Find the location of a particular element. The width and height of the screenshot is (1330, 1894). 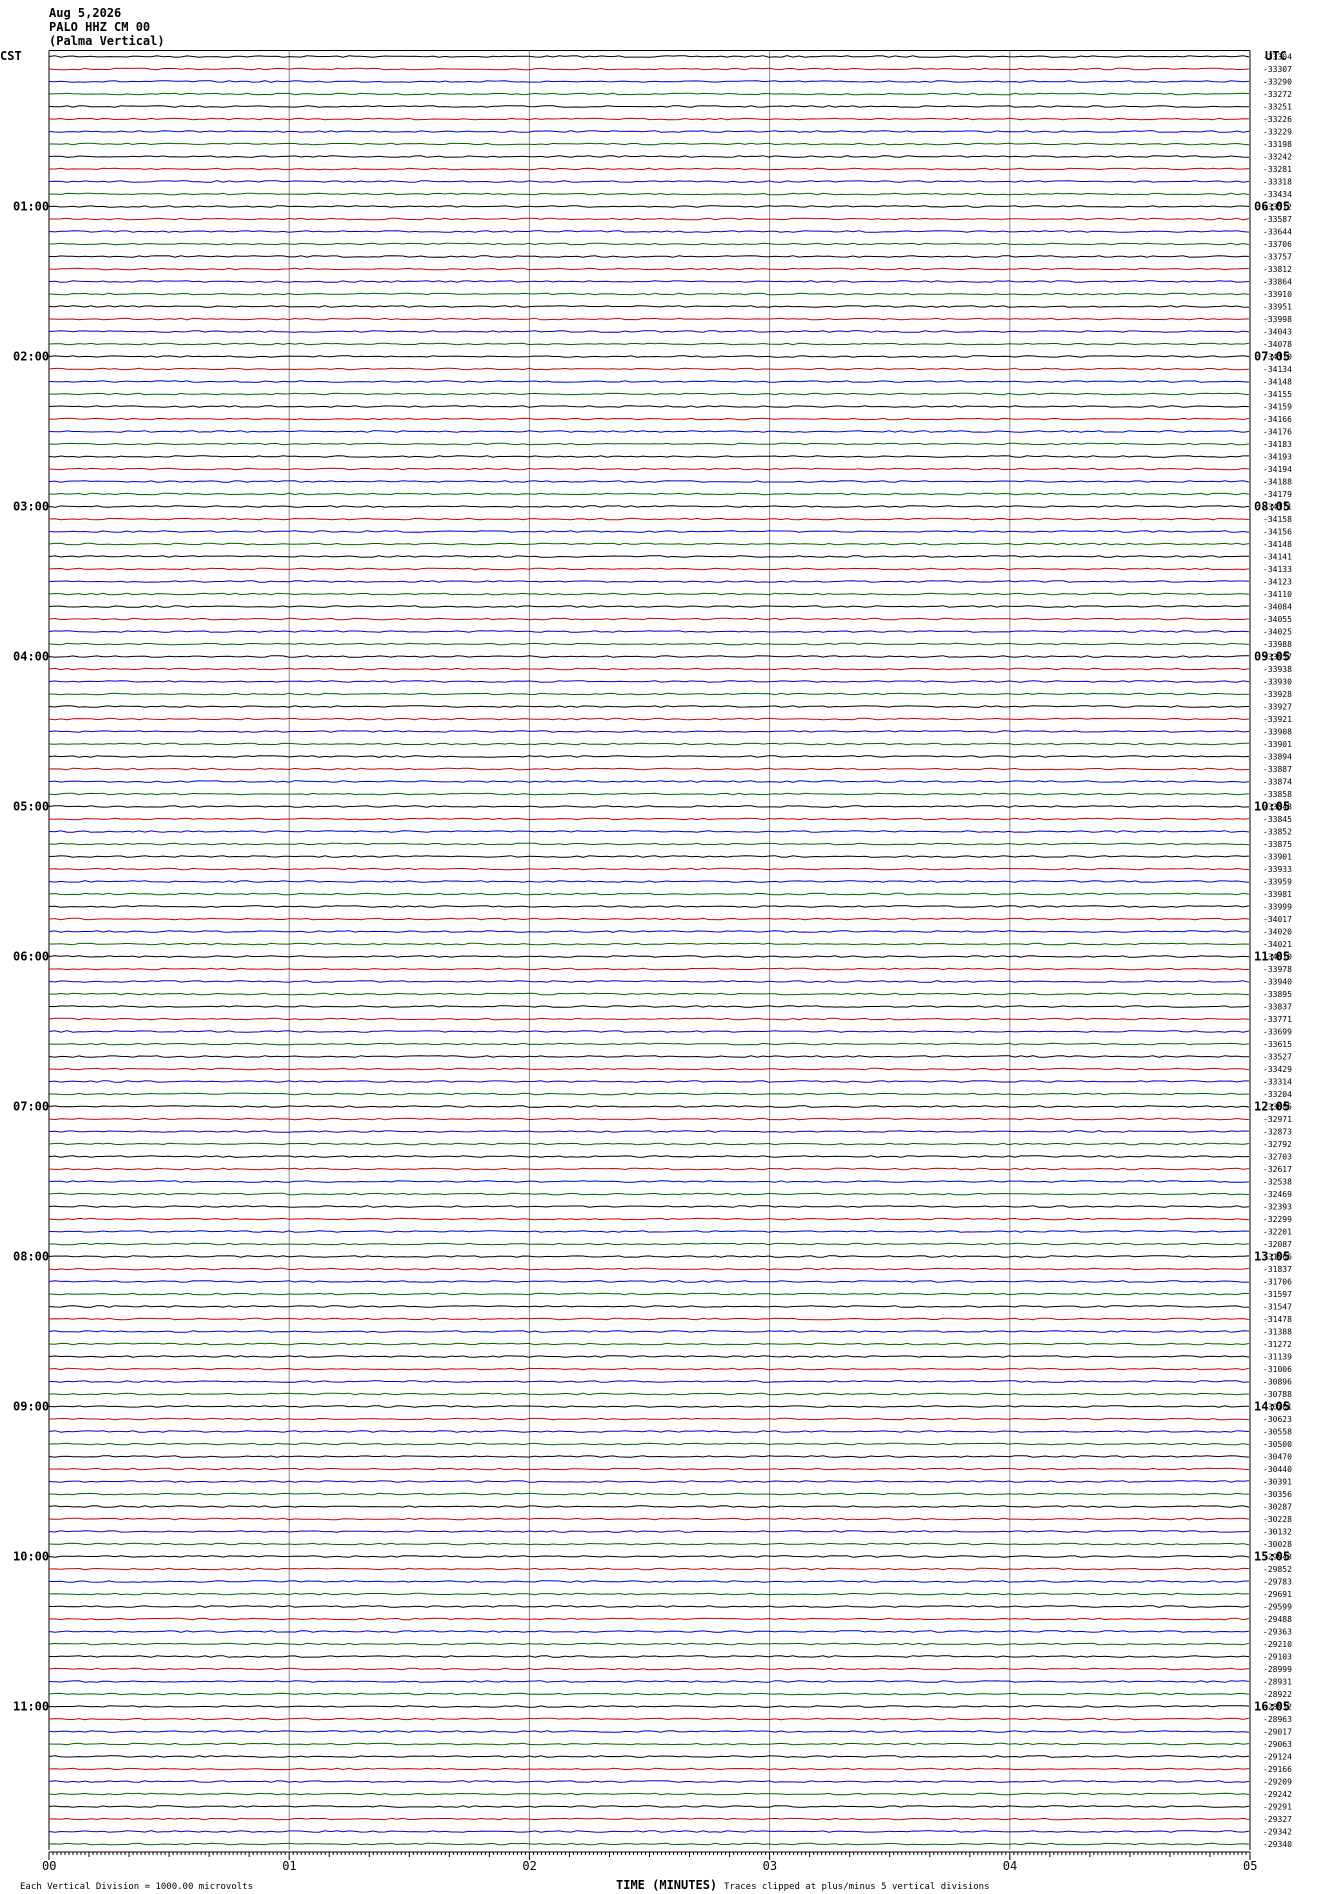

trace-offset-label: -33864 is located at coordinates (1277, 282).